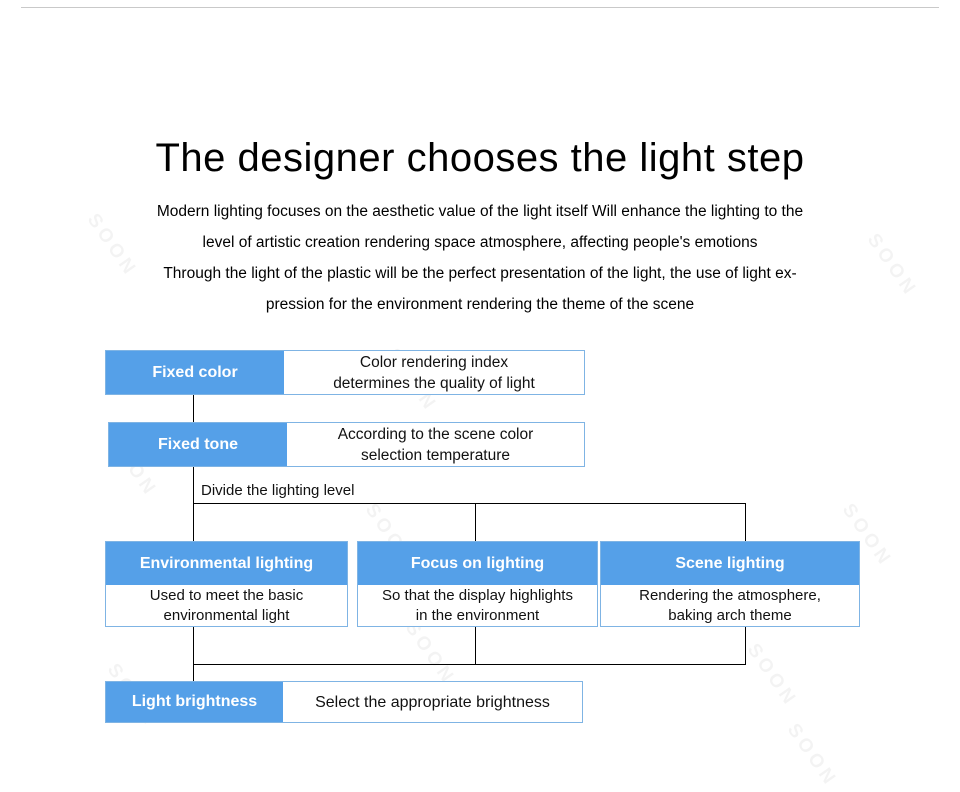 Image resolution: width=960 pixels, height=792 pixels. Describe the element at coordinates (226, 563) in the screenshot. I see `flow-node-environmental-lighting-label: Environmental lighting` at that location.